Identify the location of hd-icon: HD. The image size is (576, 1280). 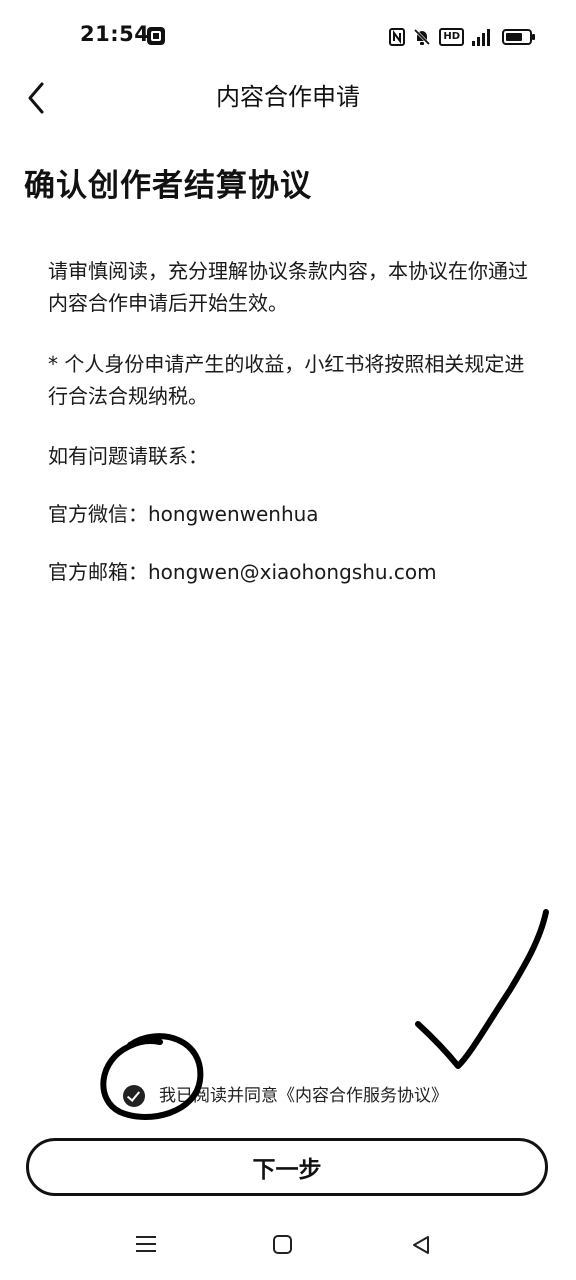
(451, 37).